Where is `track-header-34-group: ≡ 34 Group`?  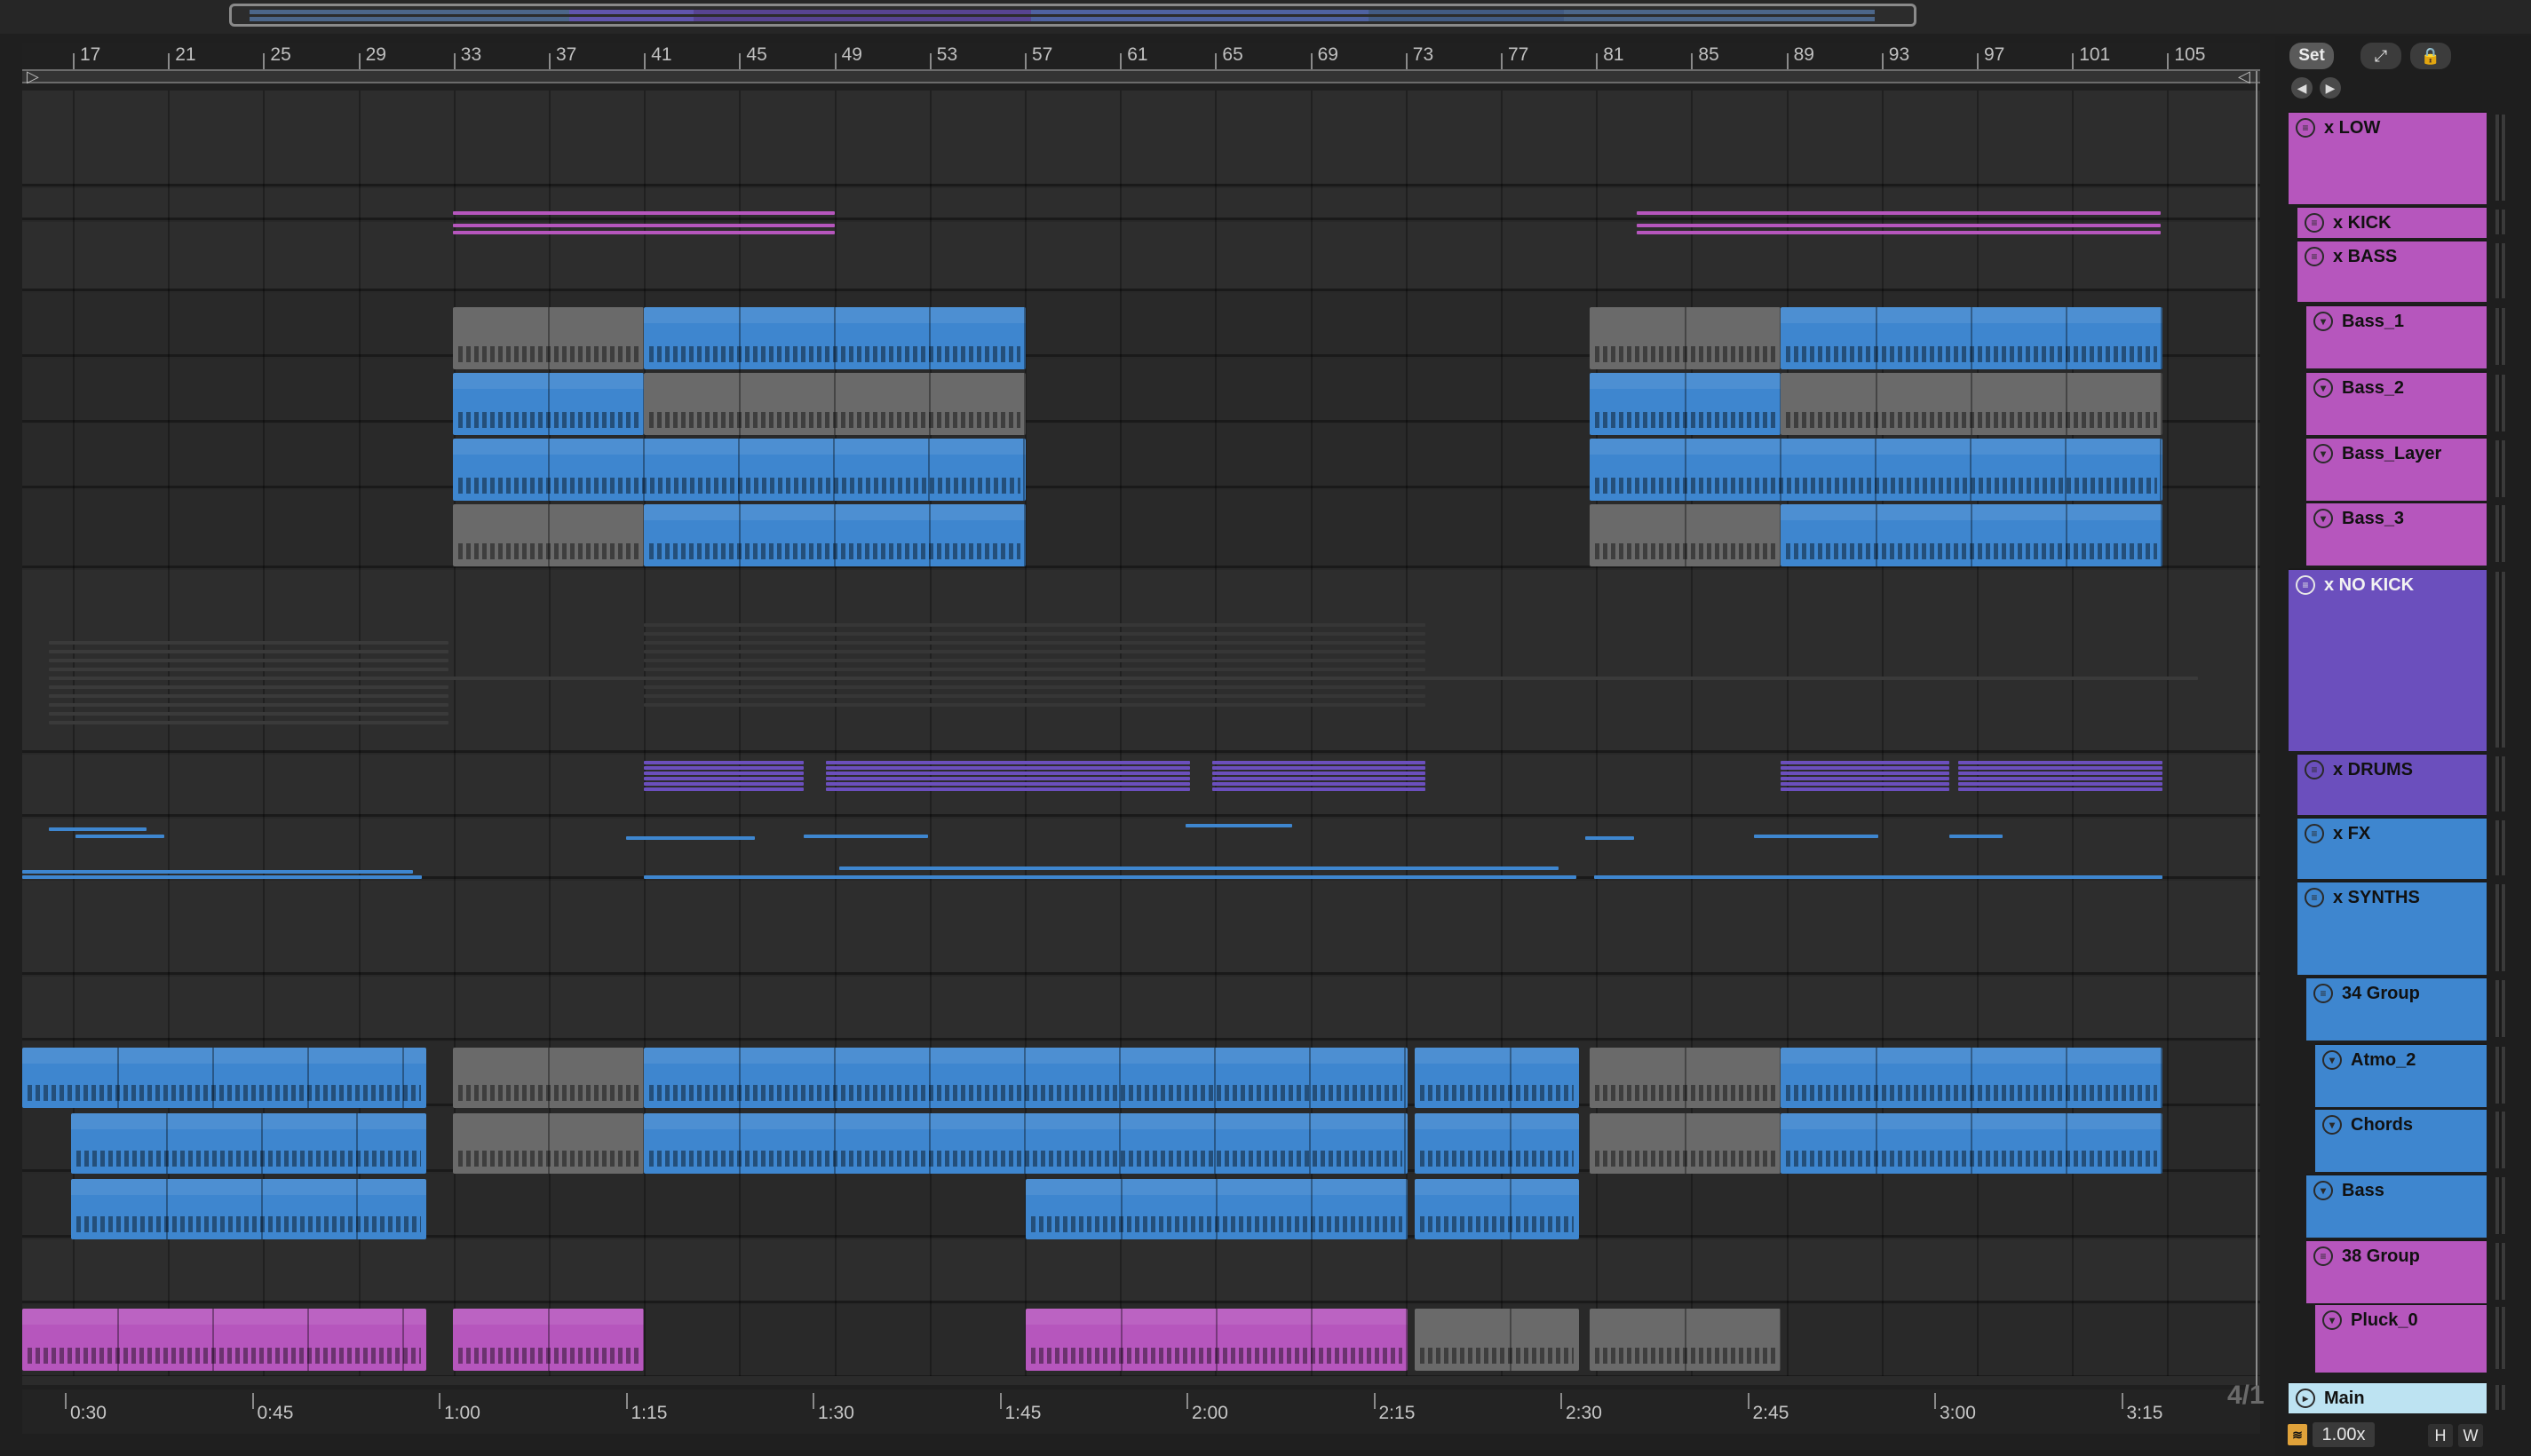 track-header-34-group: ≡ 34 Group is located at coordinates (2396, 1009).